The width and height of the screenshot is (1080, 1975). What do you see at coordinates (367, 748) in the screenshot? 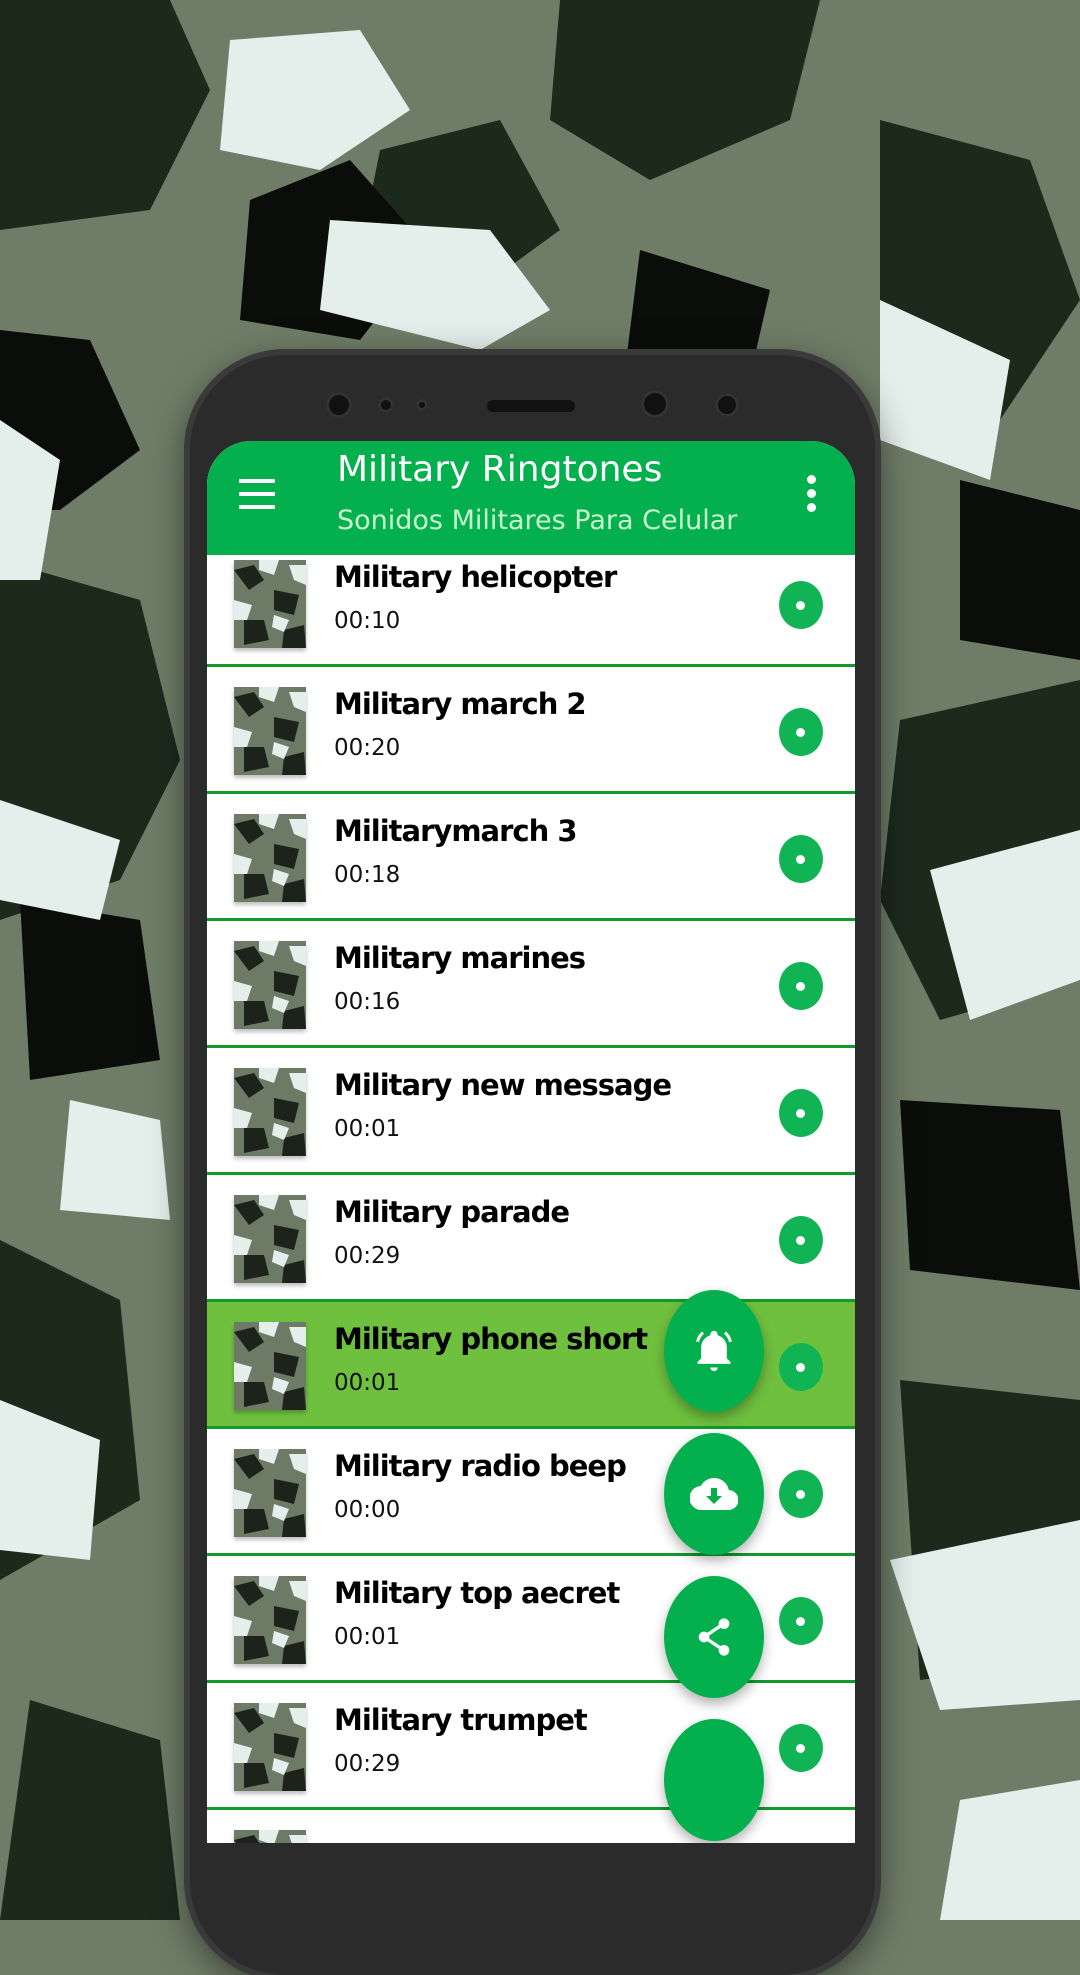
I see `ringtone-duration: 00:20` at bounding box center [367, 748].